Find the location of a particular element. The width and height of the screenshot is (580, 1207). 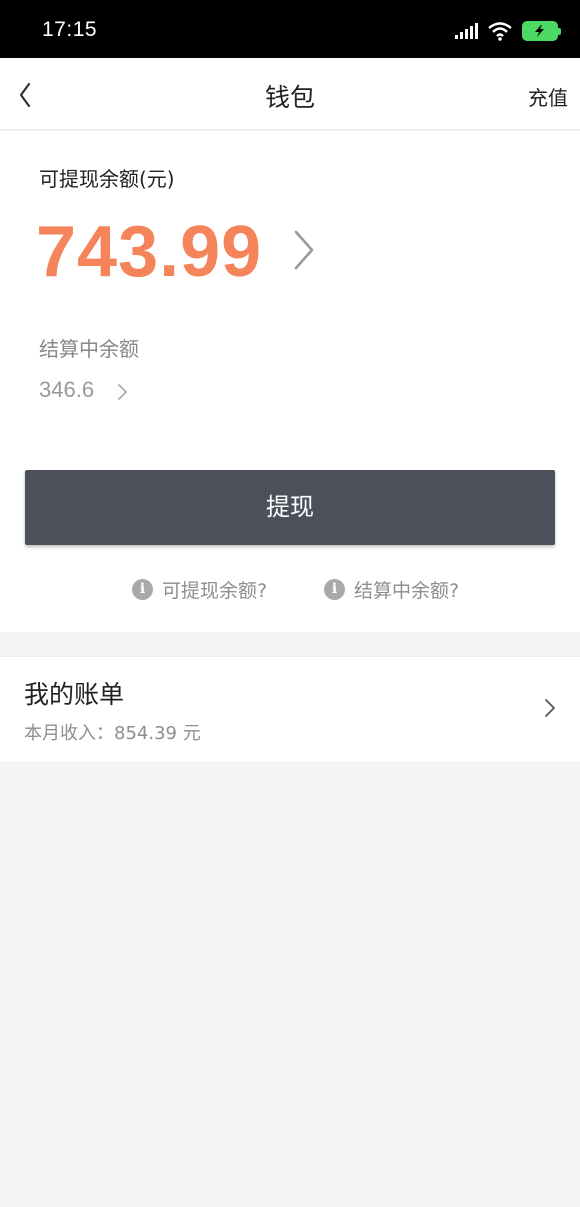

charging-bolt-icon is located at coordinates (539, 31).